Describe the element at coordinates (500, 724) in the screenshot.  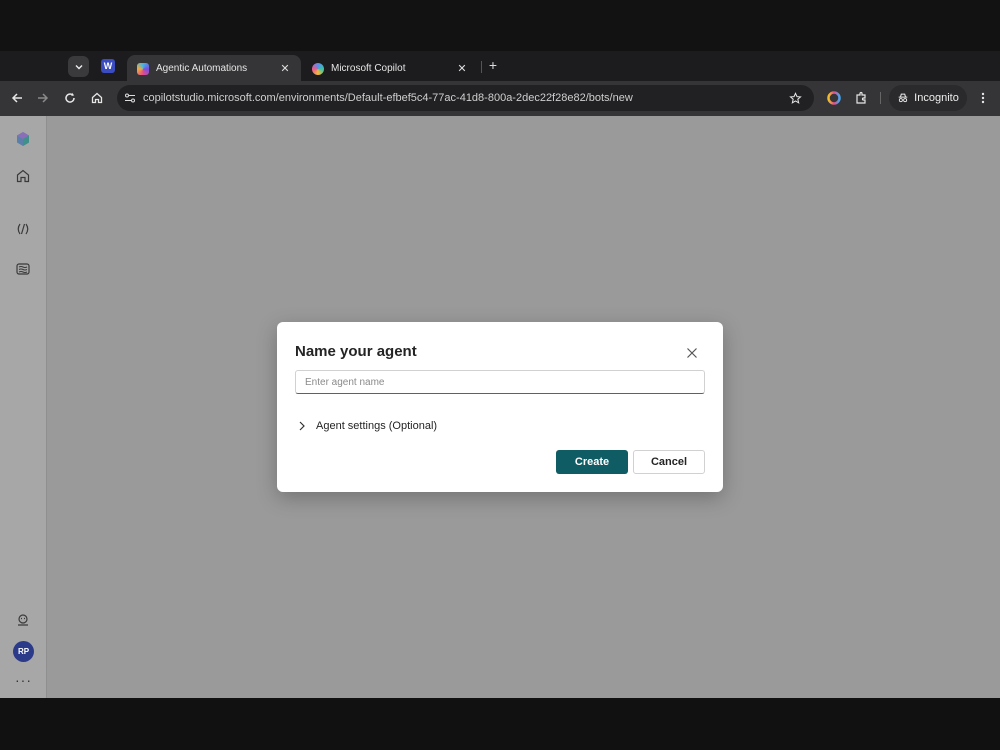
I see `screen-bottom-bezel` at that location.